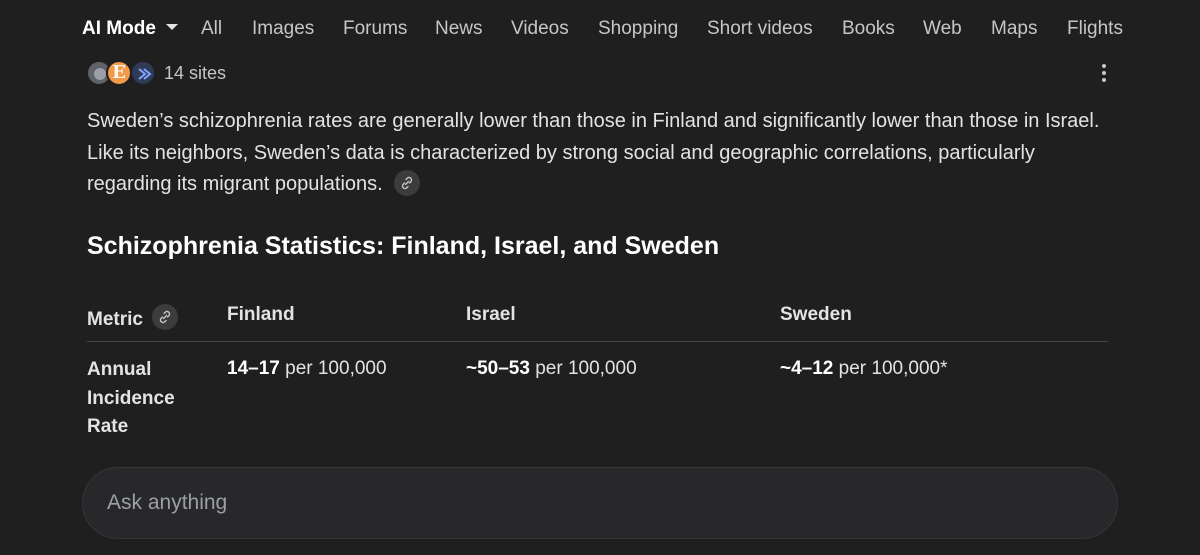 The height and width of the screenshot is (555, 1200). Describe the element at coordinates (130, 29) in the screenshot. I see `tab-ai-mode: AI Mode` at that location.